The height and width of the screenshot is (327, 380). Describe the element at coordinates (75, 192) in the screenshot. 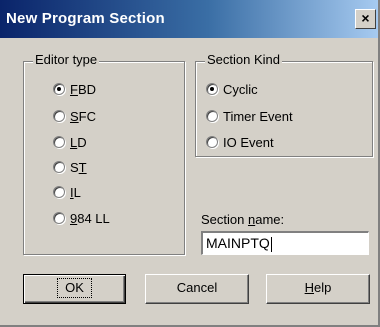

I see `radio-label: IL` at that location.